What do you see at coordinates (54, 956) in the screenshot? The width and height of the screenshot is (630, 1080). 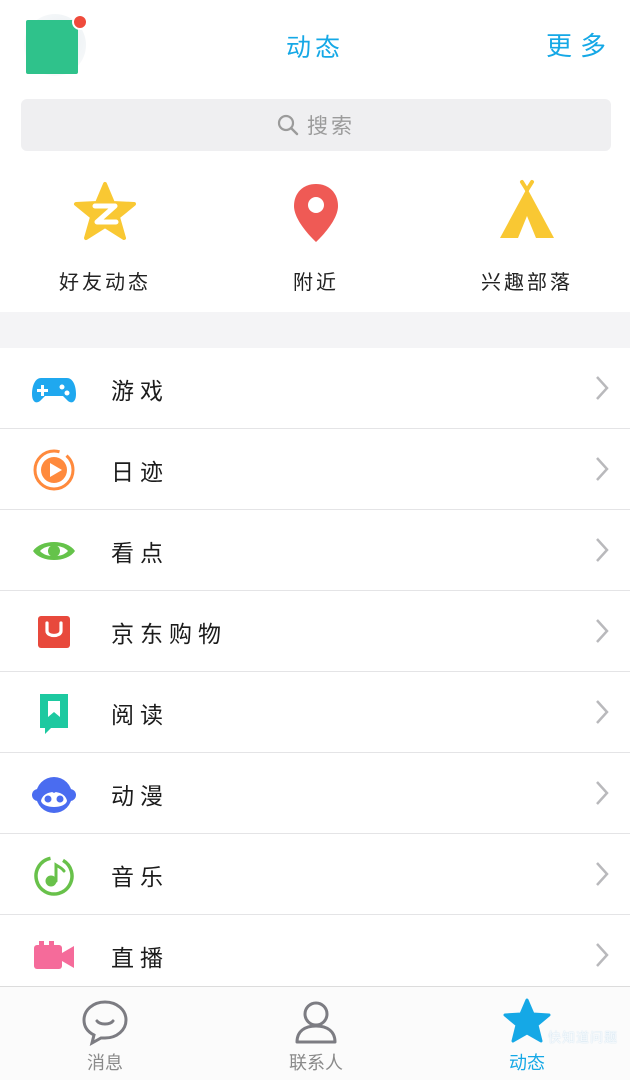 I see `camera-icon` at bounding box center [54, 956].